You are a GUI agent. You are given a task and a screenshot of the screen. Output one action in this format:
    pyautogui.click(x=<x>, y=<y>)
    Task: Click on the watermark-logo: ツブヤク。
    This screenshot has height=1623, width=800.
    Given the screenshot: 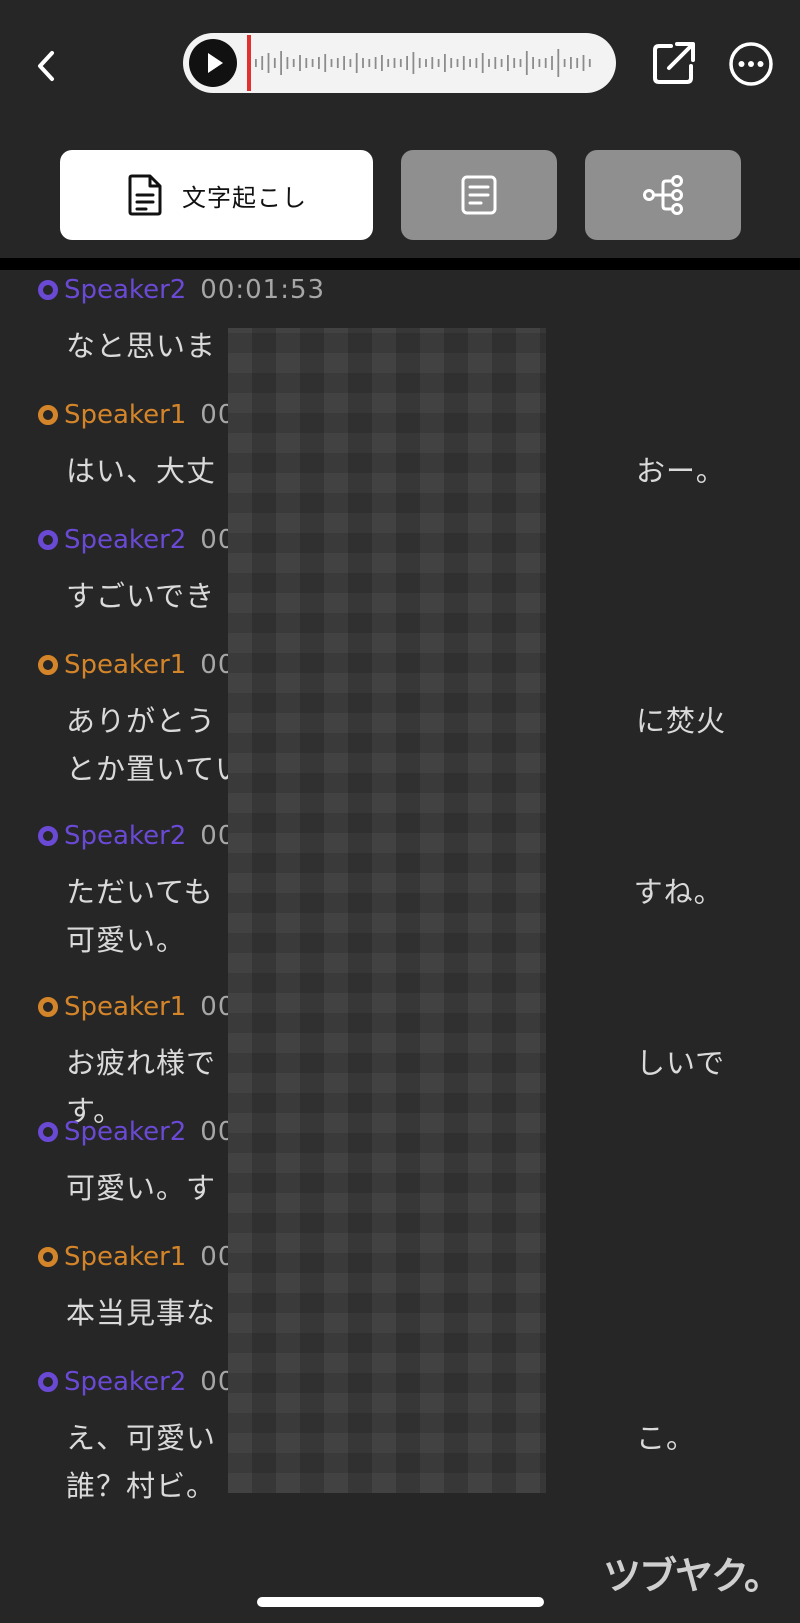 What is the action you would take?
    pyautogui.click(x=692, y=1576)
    